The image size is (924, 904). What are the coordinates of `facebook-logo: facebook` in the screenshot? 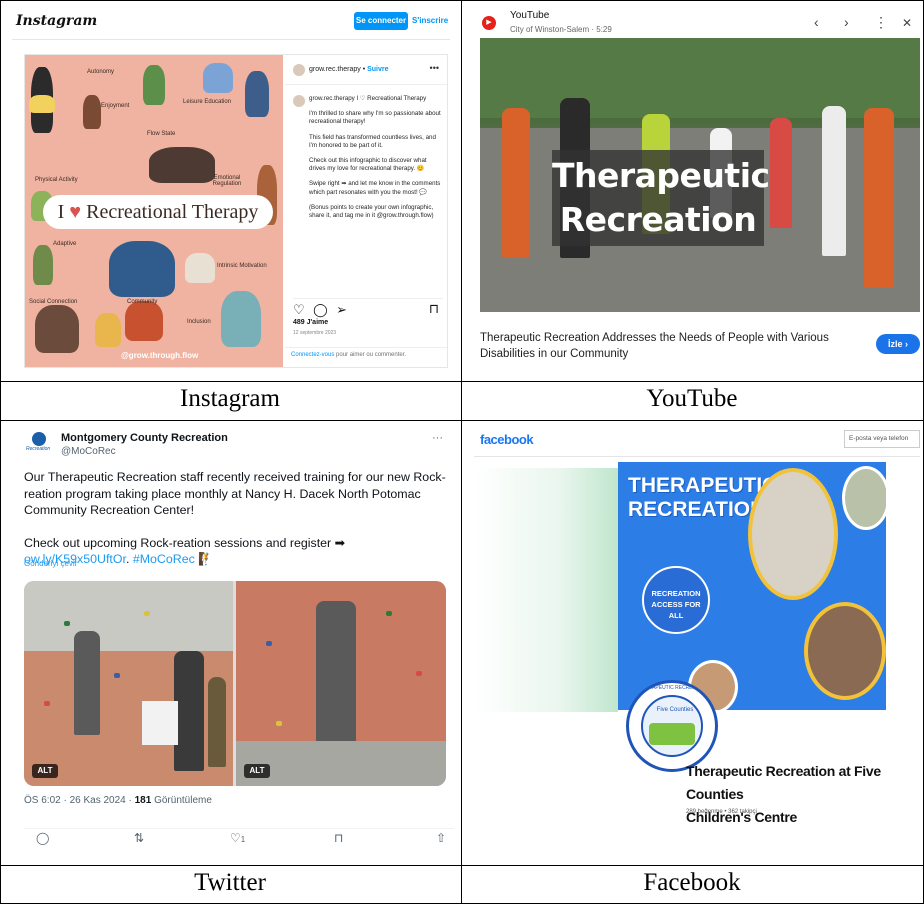 It's located at (507, 439).